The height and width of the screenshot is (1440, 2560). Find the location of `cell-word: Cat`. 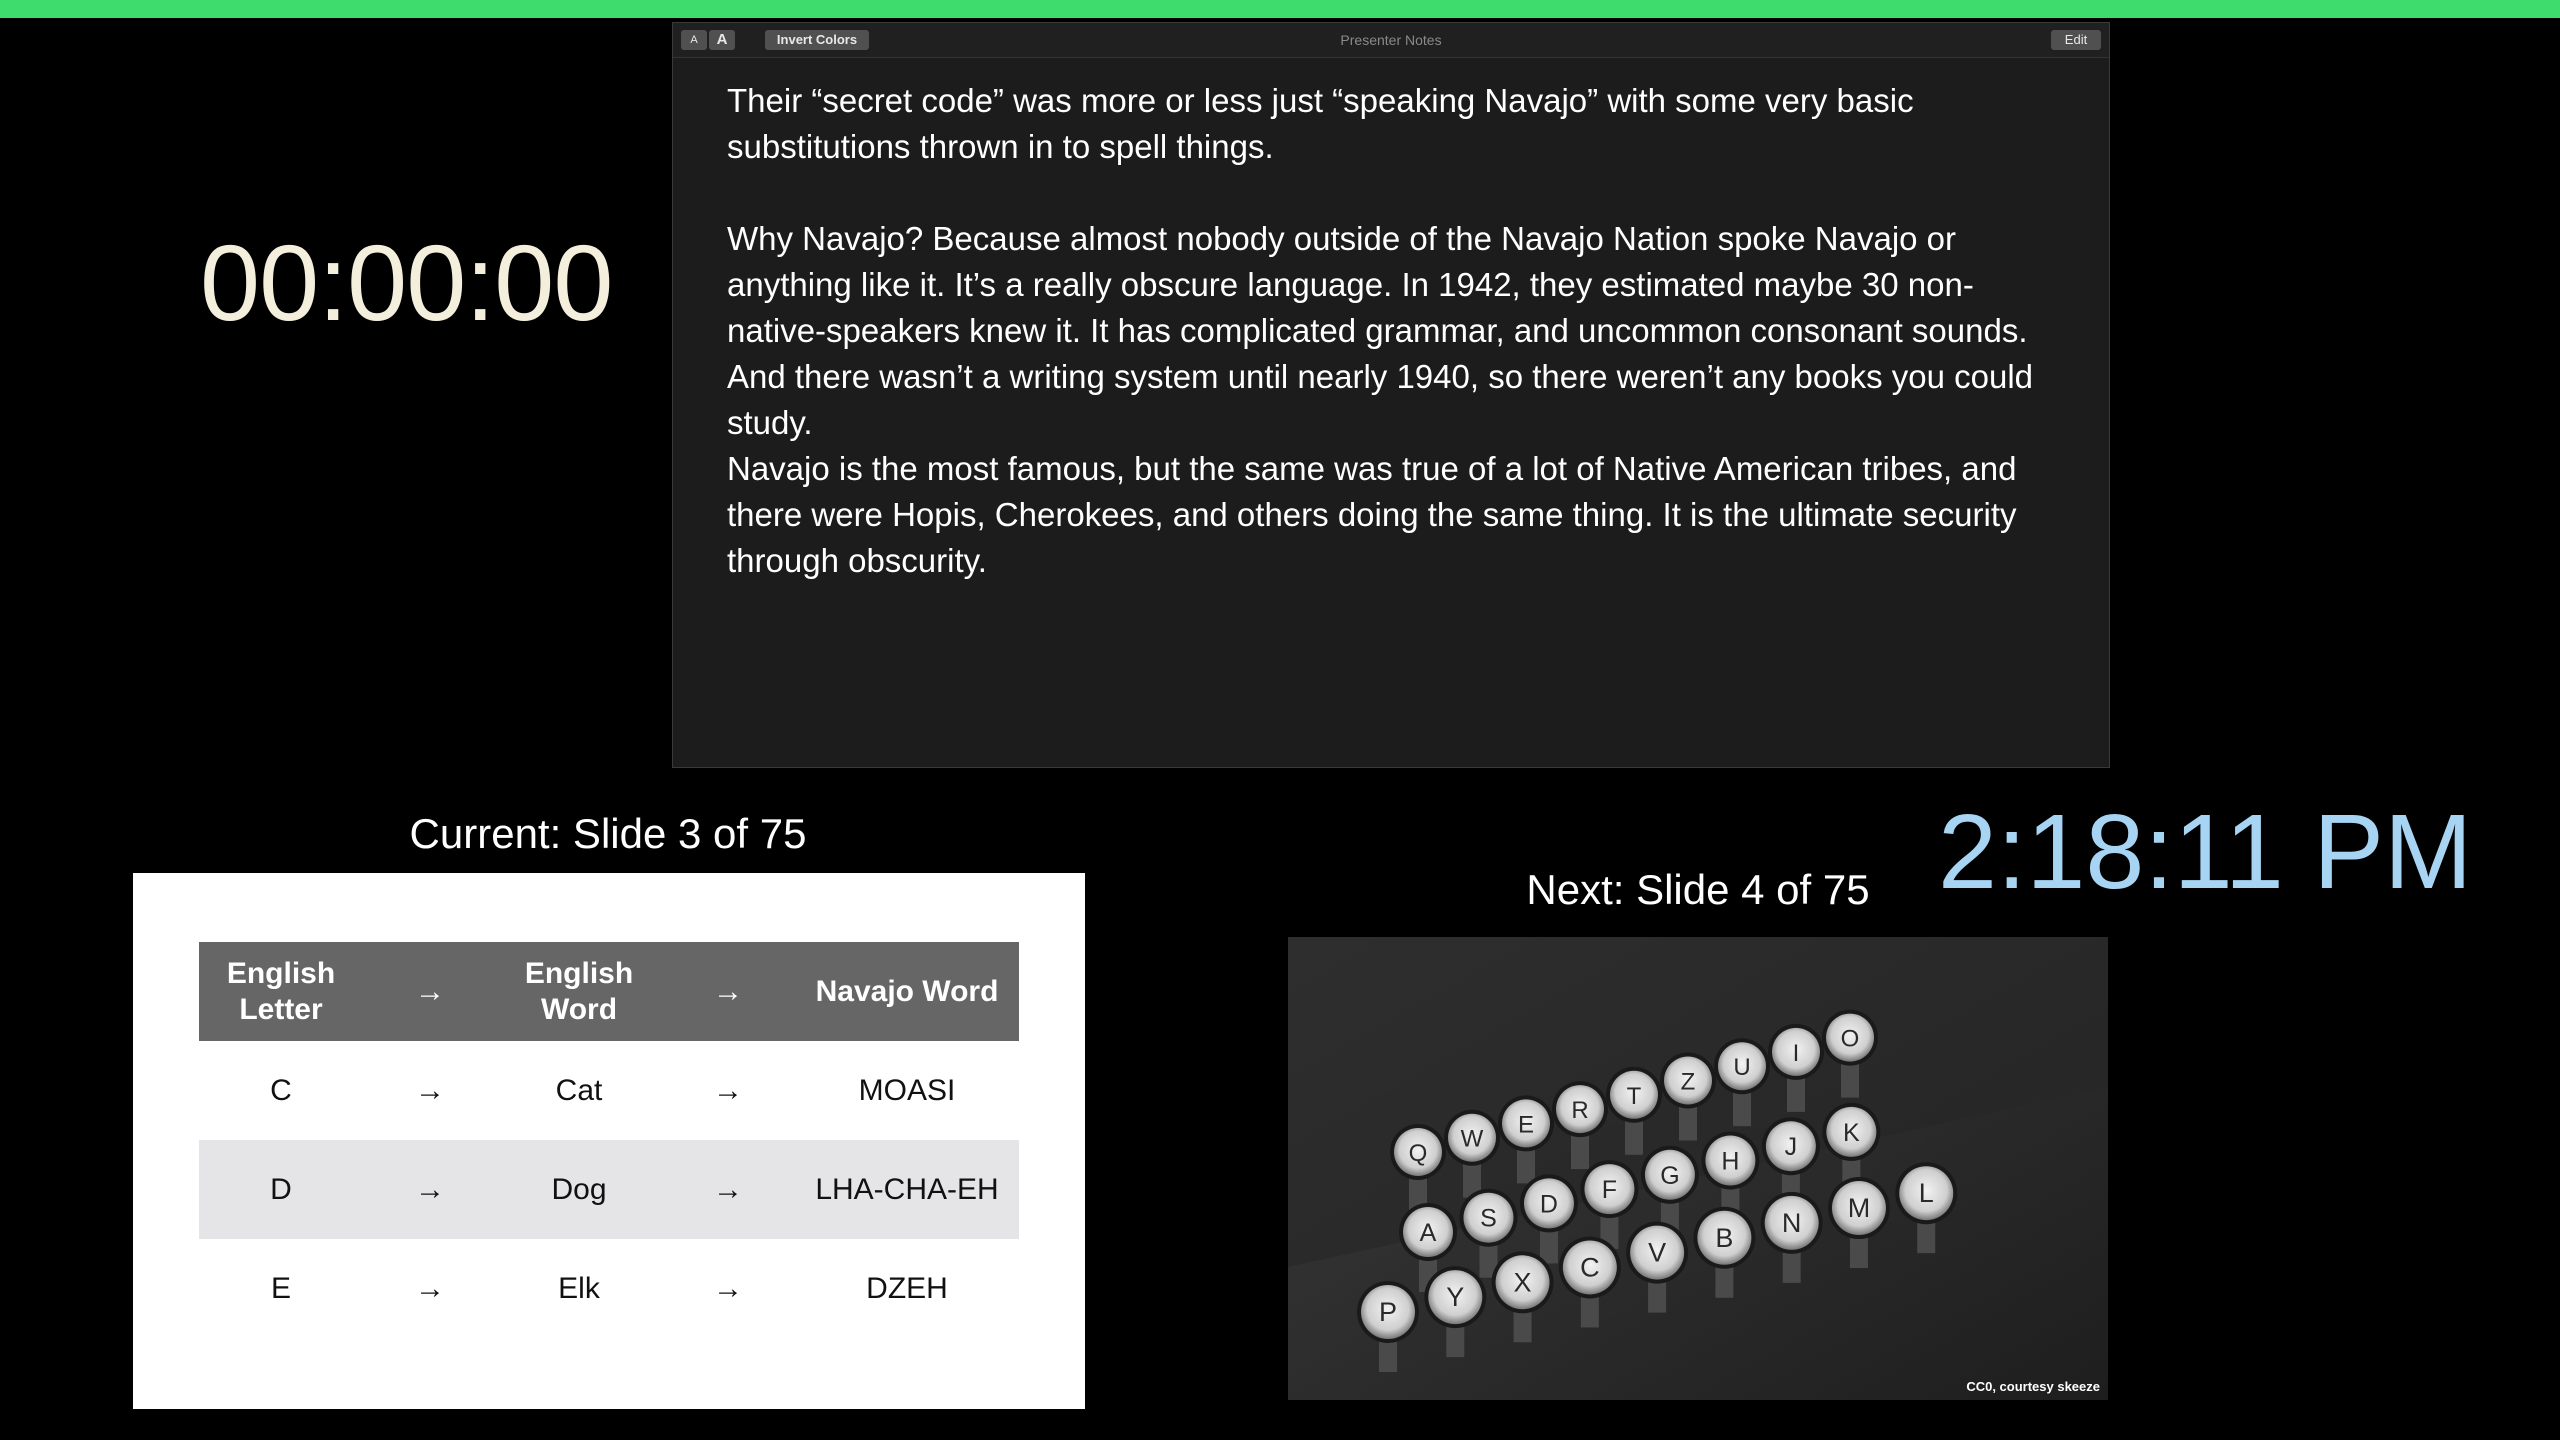

cell-word: Cat is located at coordinates (579, 1090).